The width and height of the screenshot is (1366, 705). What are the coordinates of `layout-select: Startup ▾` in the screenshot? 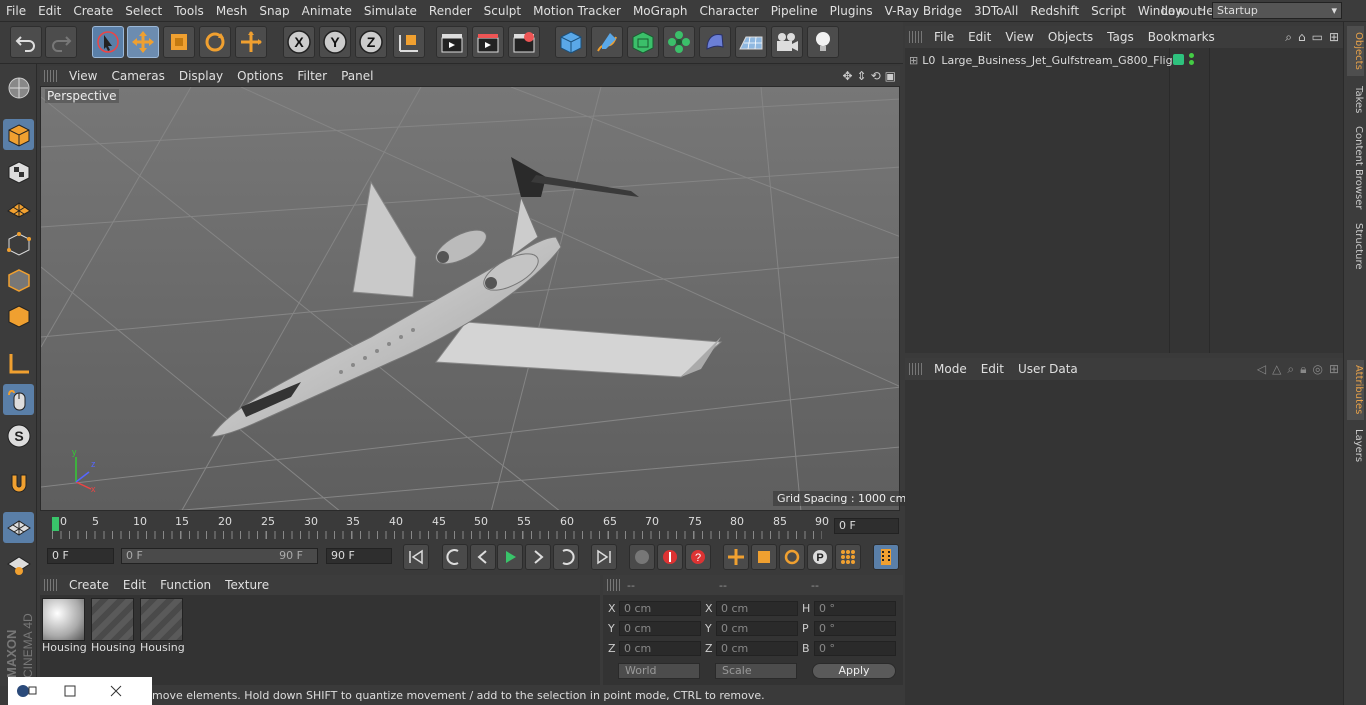 It's located at (1277, 10).